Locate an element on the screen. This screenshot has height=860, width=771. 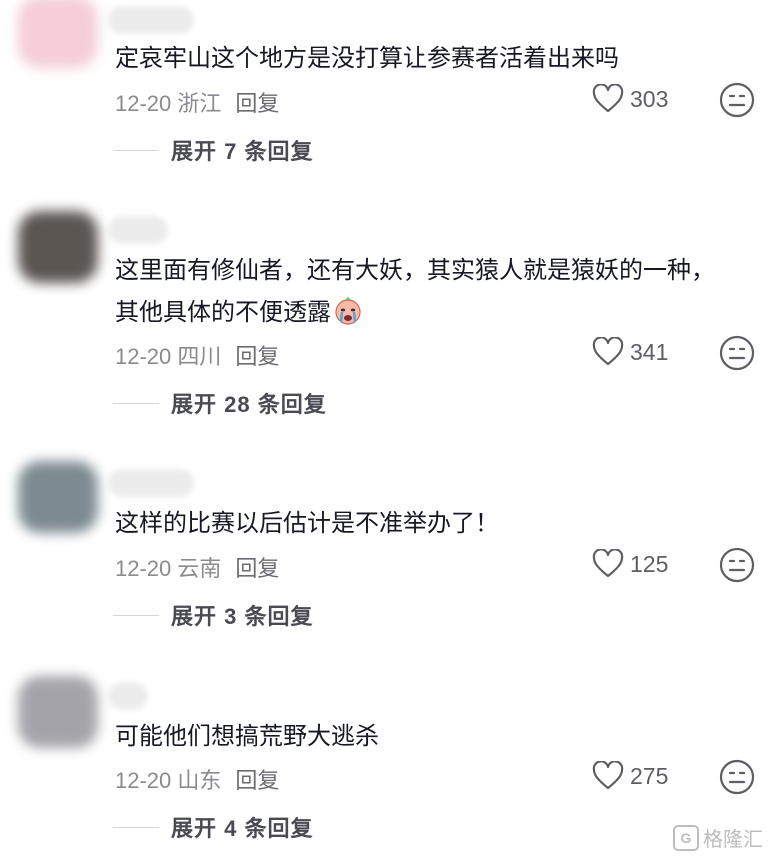
comment-meta: 12-20 云南 回复 is located at coordinates (197, 567).